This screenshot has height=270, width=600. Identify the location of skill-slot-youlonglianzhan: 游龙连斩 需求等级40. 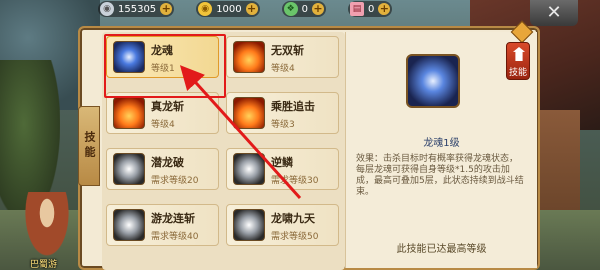
(162, 225).